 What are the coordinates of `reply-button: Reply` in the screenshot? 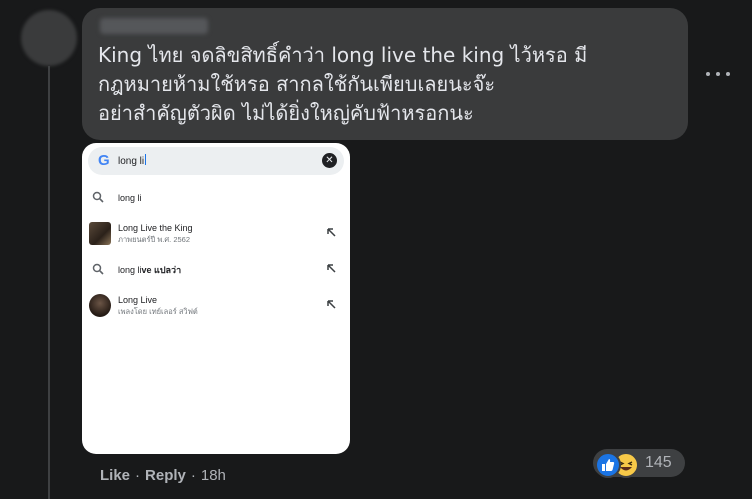 It's located at (165, 475).